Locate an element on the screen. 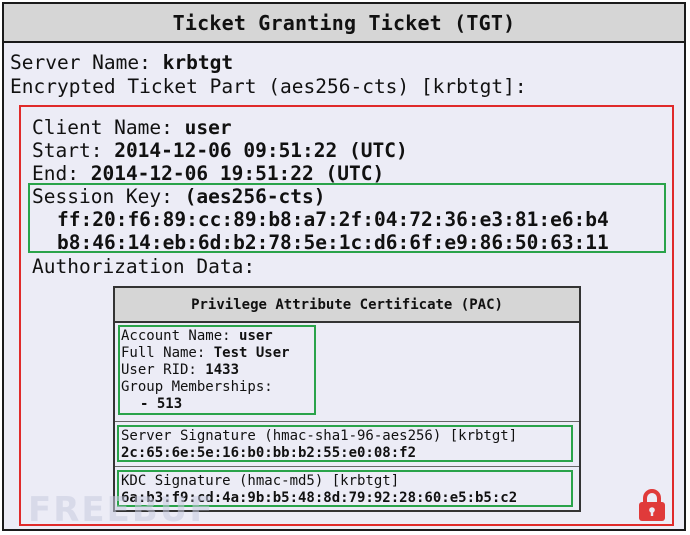 The width and height of the screenshot is (690, 535). watermark-logo: FREEBUF is located at coordinates (121, 510).